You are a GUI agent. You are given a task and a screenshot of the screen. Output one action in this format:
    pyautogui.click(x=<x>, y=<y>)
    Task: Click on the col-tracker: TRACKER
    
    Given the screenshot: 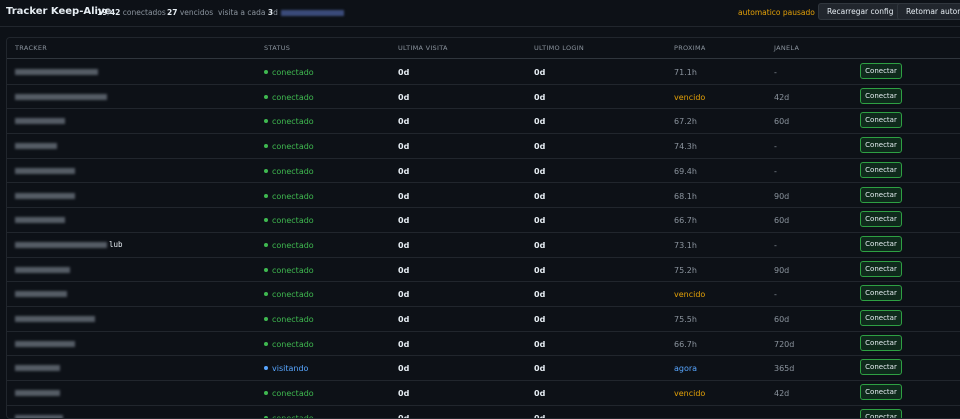 What is the action you would take?
    pyautogui.click(x=31, y=48)
    